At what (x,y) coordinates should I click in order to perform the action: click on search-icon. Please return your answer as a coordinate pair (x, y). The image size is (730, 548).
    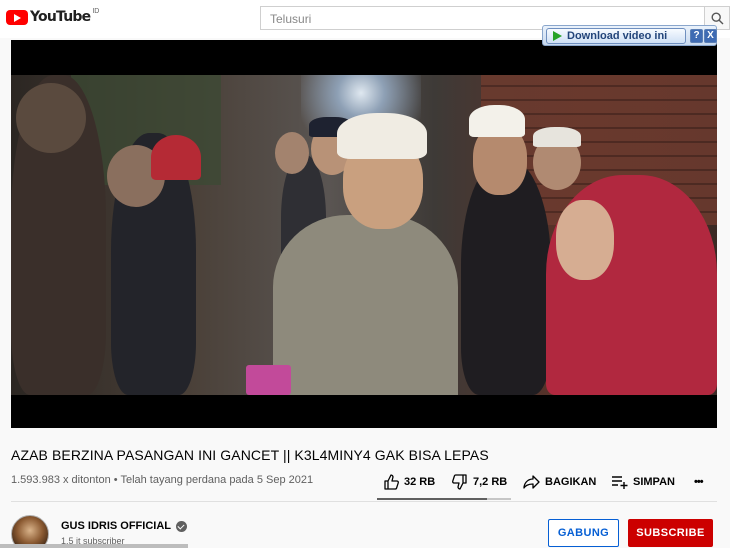
    Looking at the image, I should click on (717, 18).